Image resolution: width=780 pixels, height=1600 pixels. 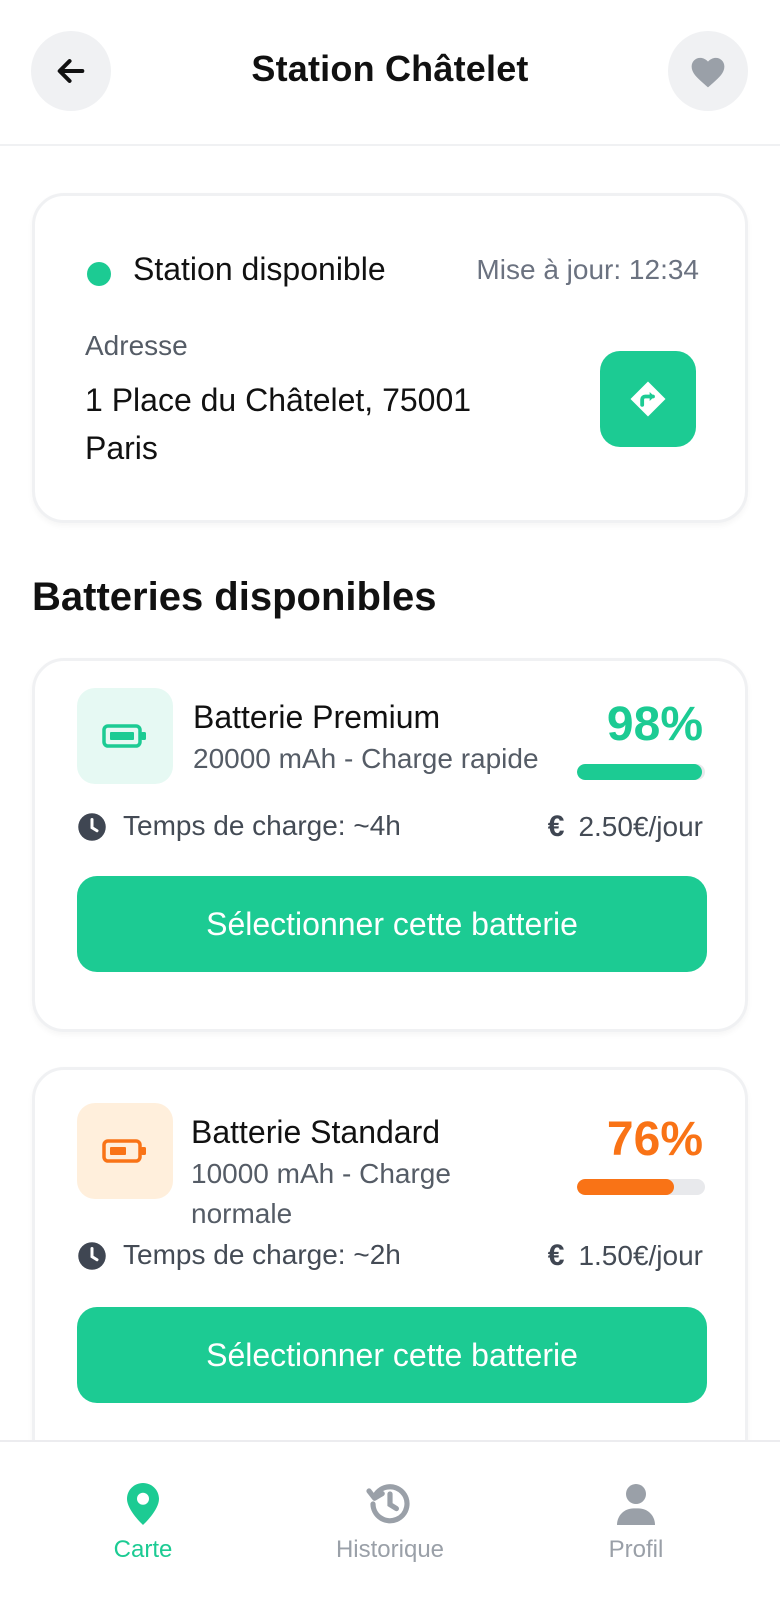 I want to click on price-info: € 2.50€/jour, so click(x=625, y=827).